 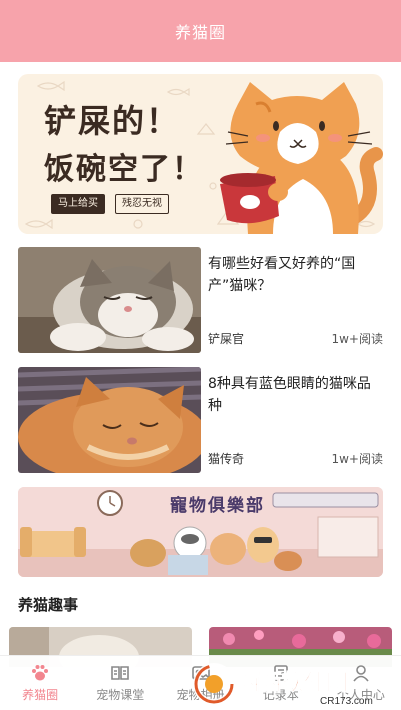 I want to click on paw-icon, so click(x=40, y=673).